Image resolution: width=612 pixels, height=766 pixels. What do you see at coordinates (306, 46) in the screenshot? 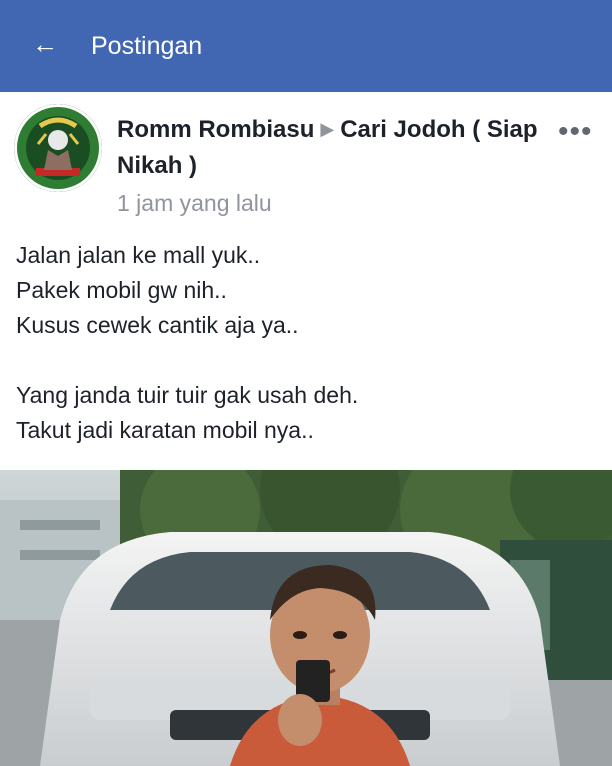
I see `app-bar: ← Postingan` at bounding box center [306, 46].